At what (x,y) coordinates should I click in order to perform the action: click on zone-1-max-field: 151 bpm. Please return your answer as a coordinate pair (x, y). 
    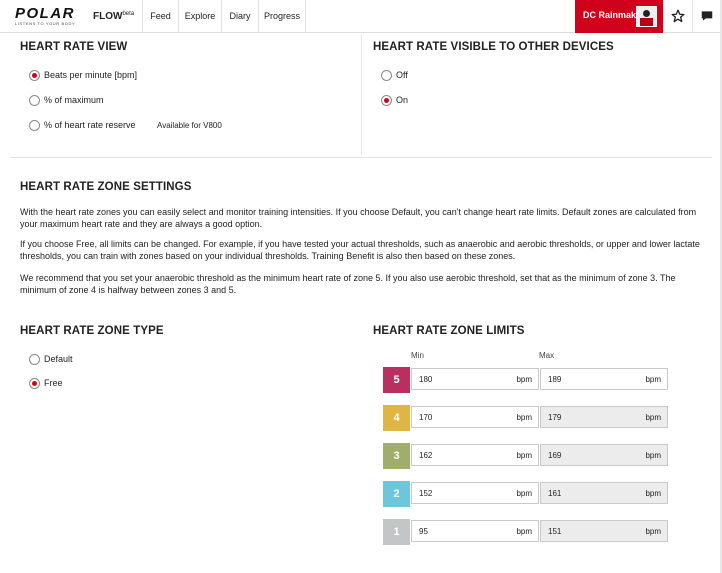
    Looking at the image, I should click on (604, 531).